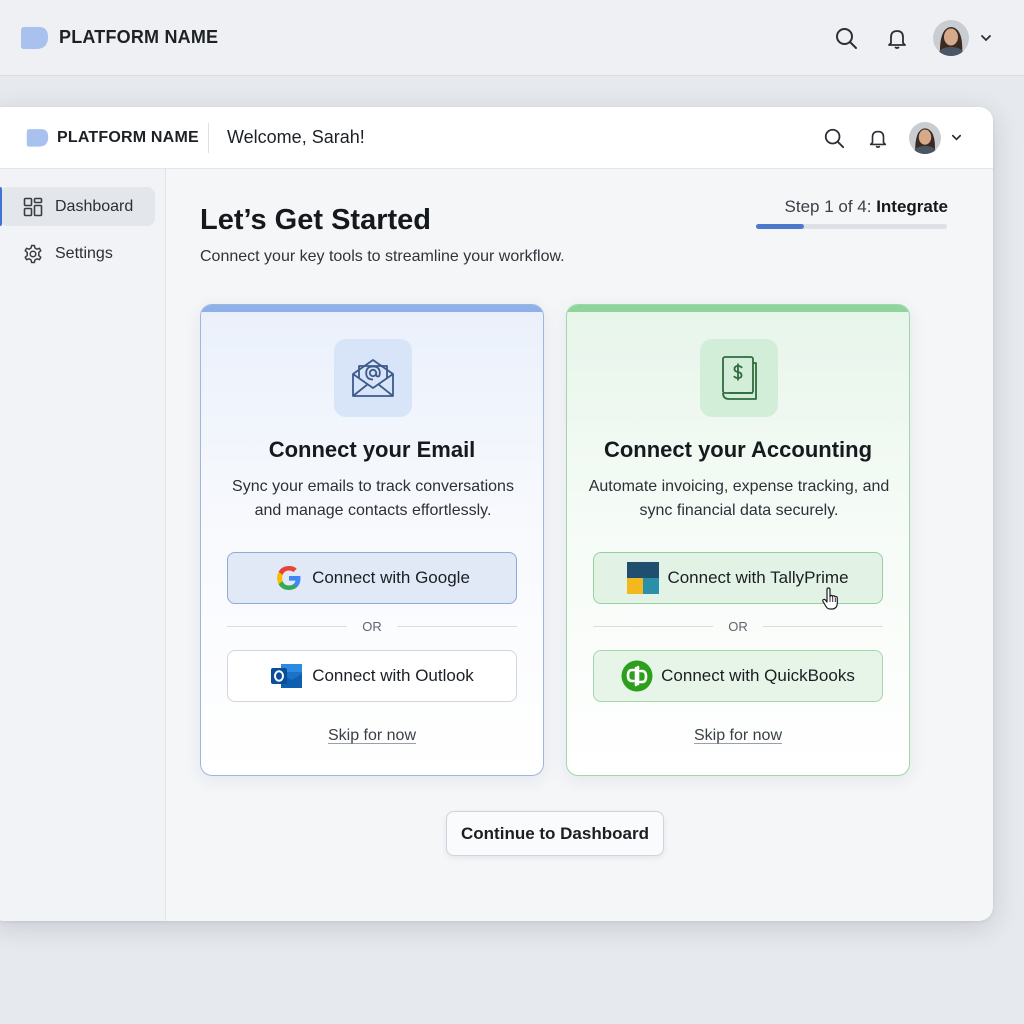  What do you see at coordinates (758, 675) in the screenshot?
I see `button-label: Connect with QuickBooks` at bounding box center [758, 675].